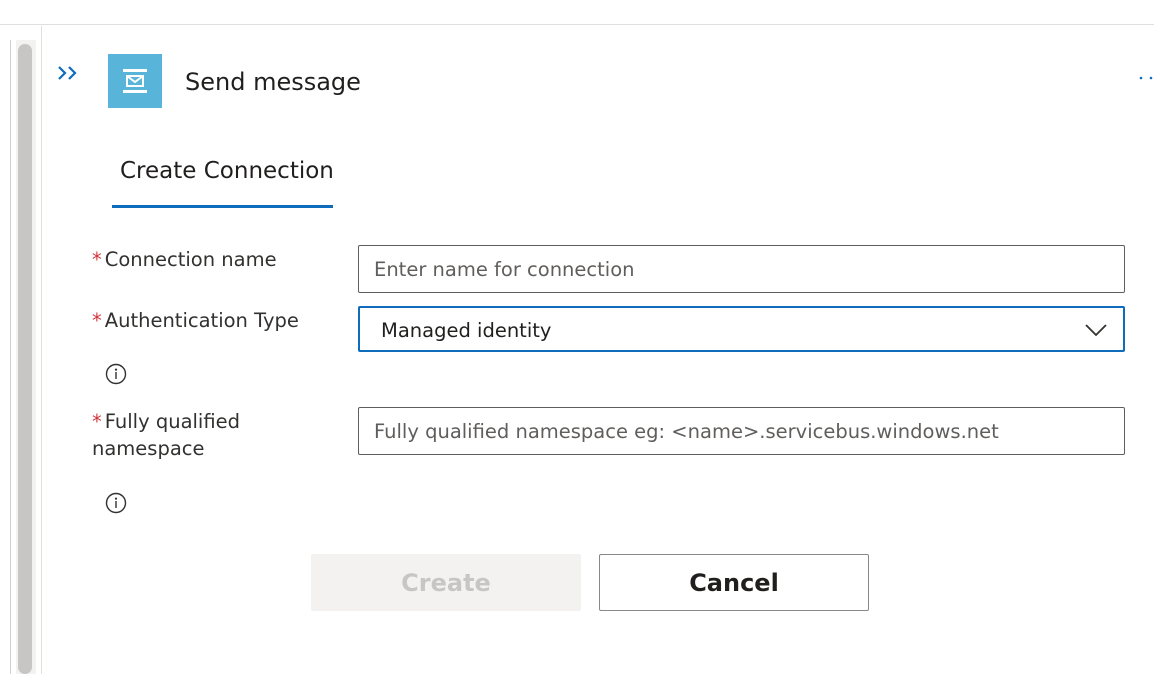 The image size is (1154, 674). What do you see at coordinates (741, 329) in the screenshot?
I see `authentication-type-dropdown: Managed identity` at bounding box center [741, 329].